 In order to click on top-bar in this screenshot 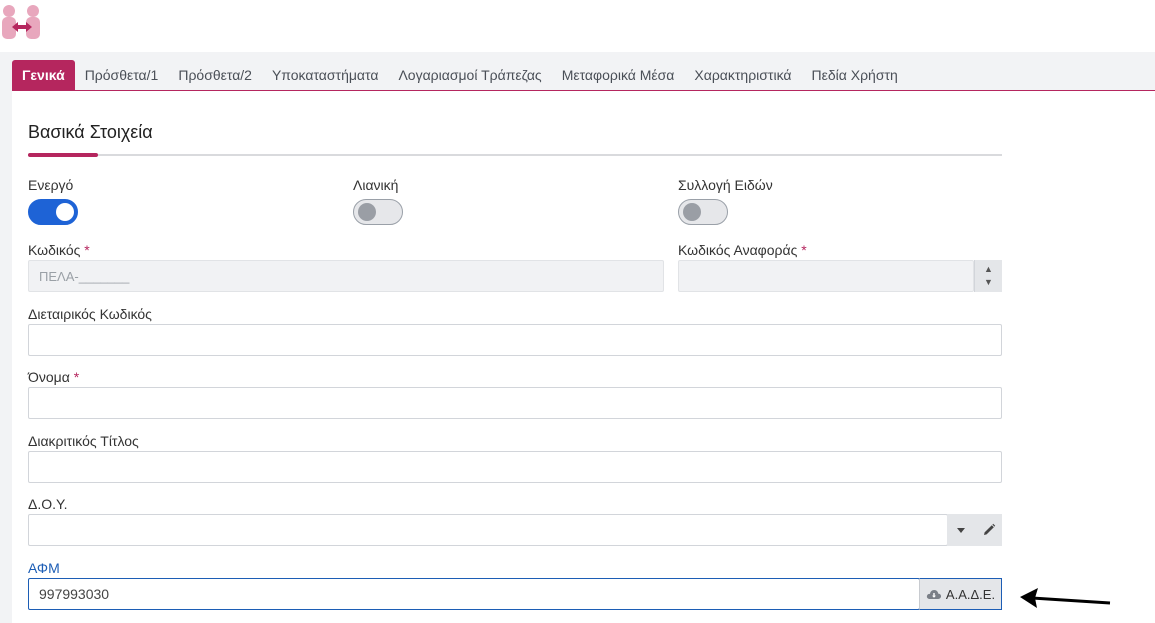, I will do `click(577, 26)`.